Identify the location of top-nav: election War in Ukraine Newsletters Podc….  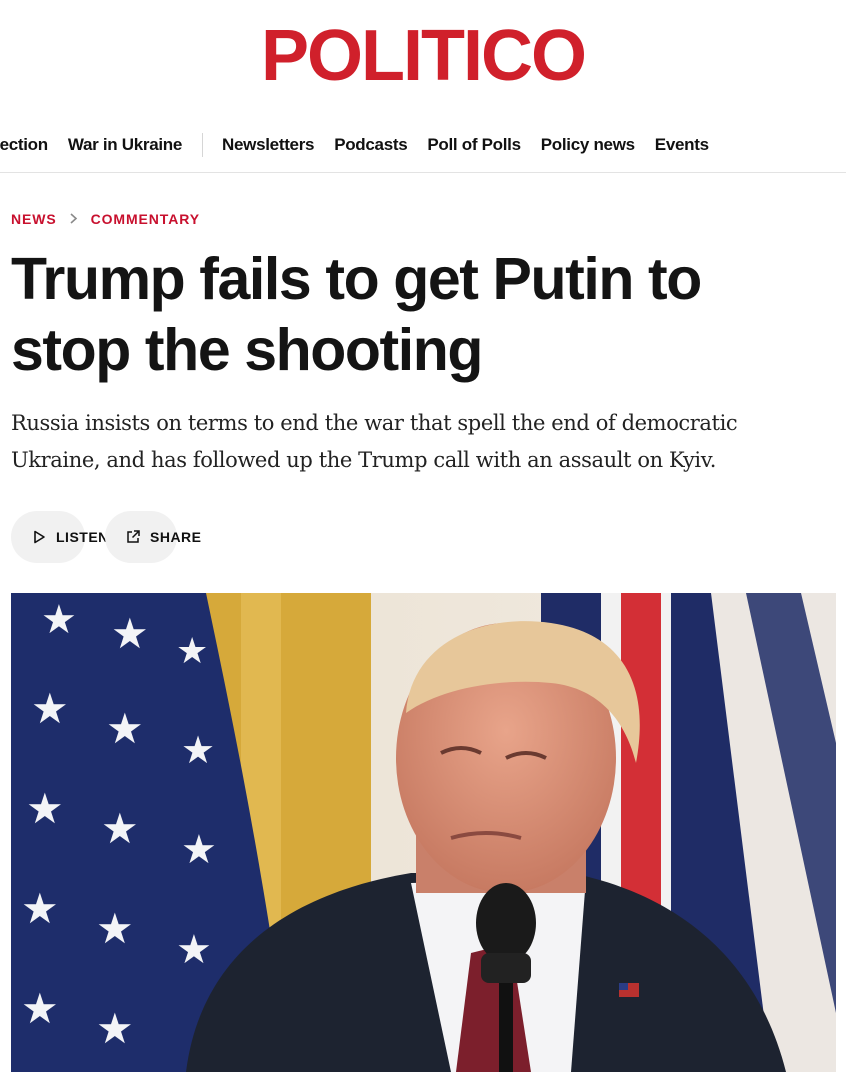
(423, 145).